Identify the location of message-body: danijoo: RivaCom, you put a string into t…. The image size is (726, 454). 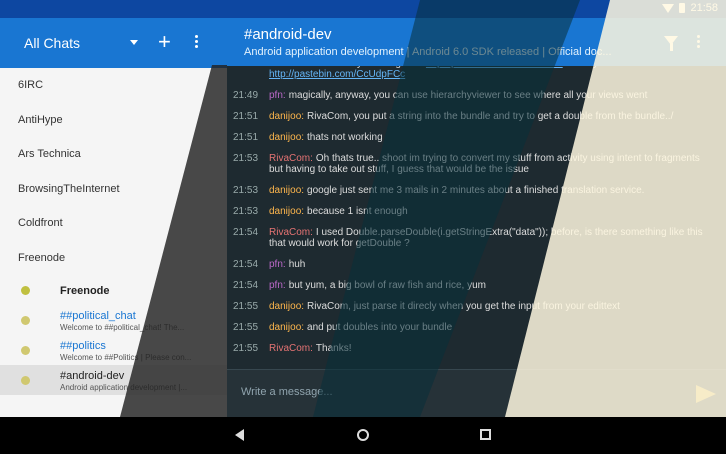
(471, 116).